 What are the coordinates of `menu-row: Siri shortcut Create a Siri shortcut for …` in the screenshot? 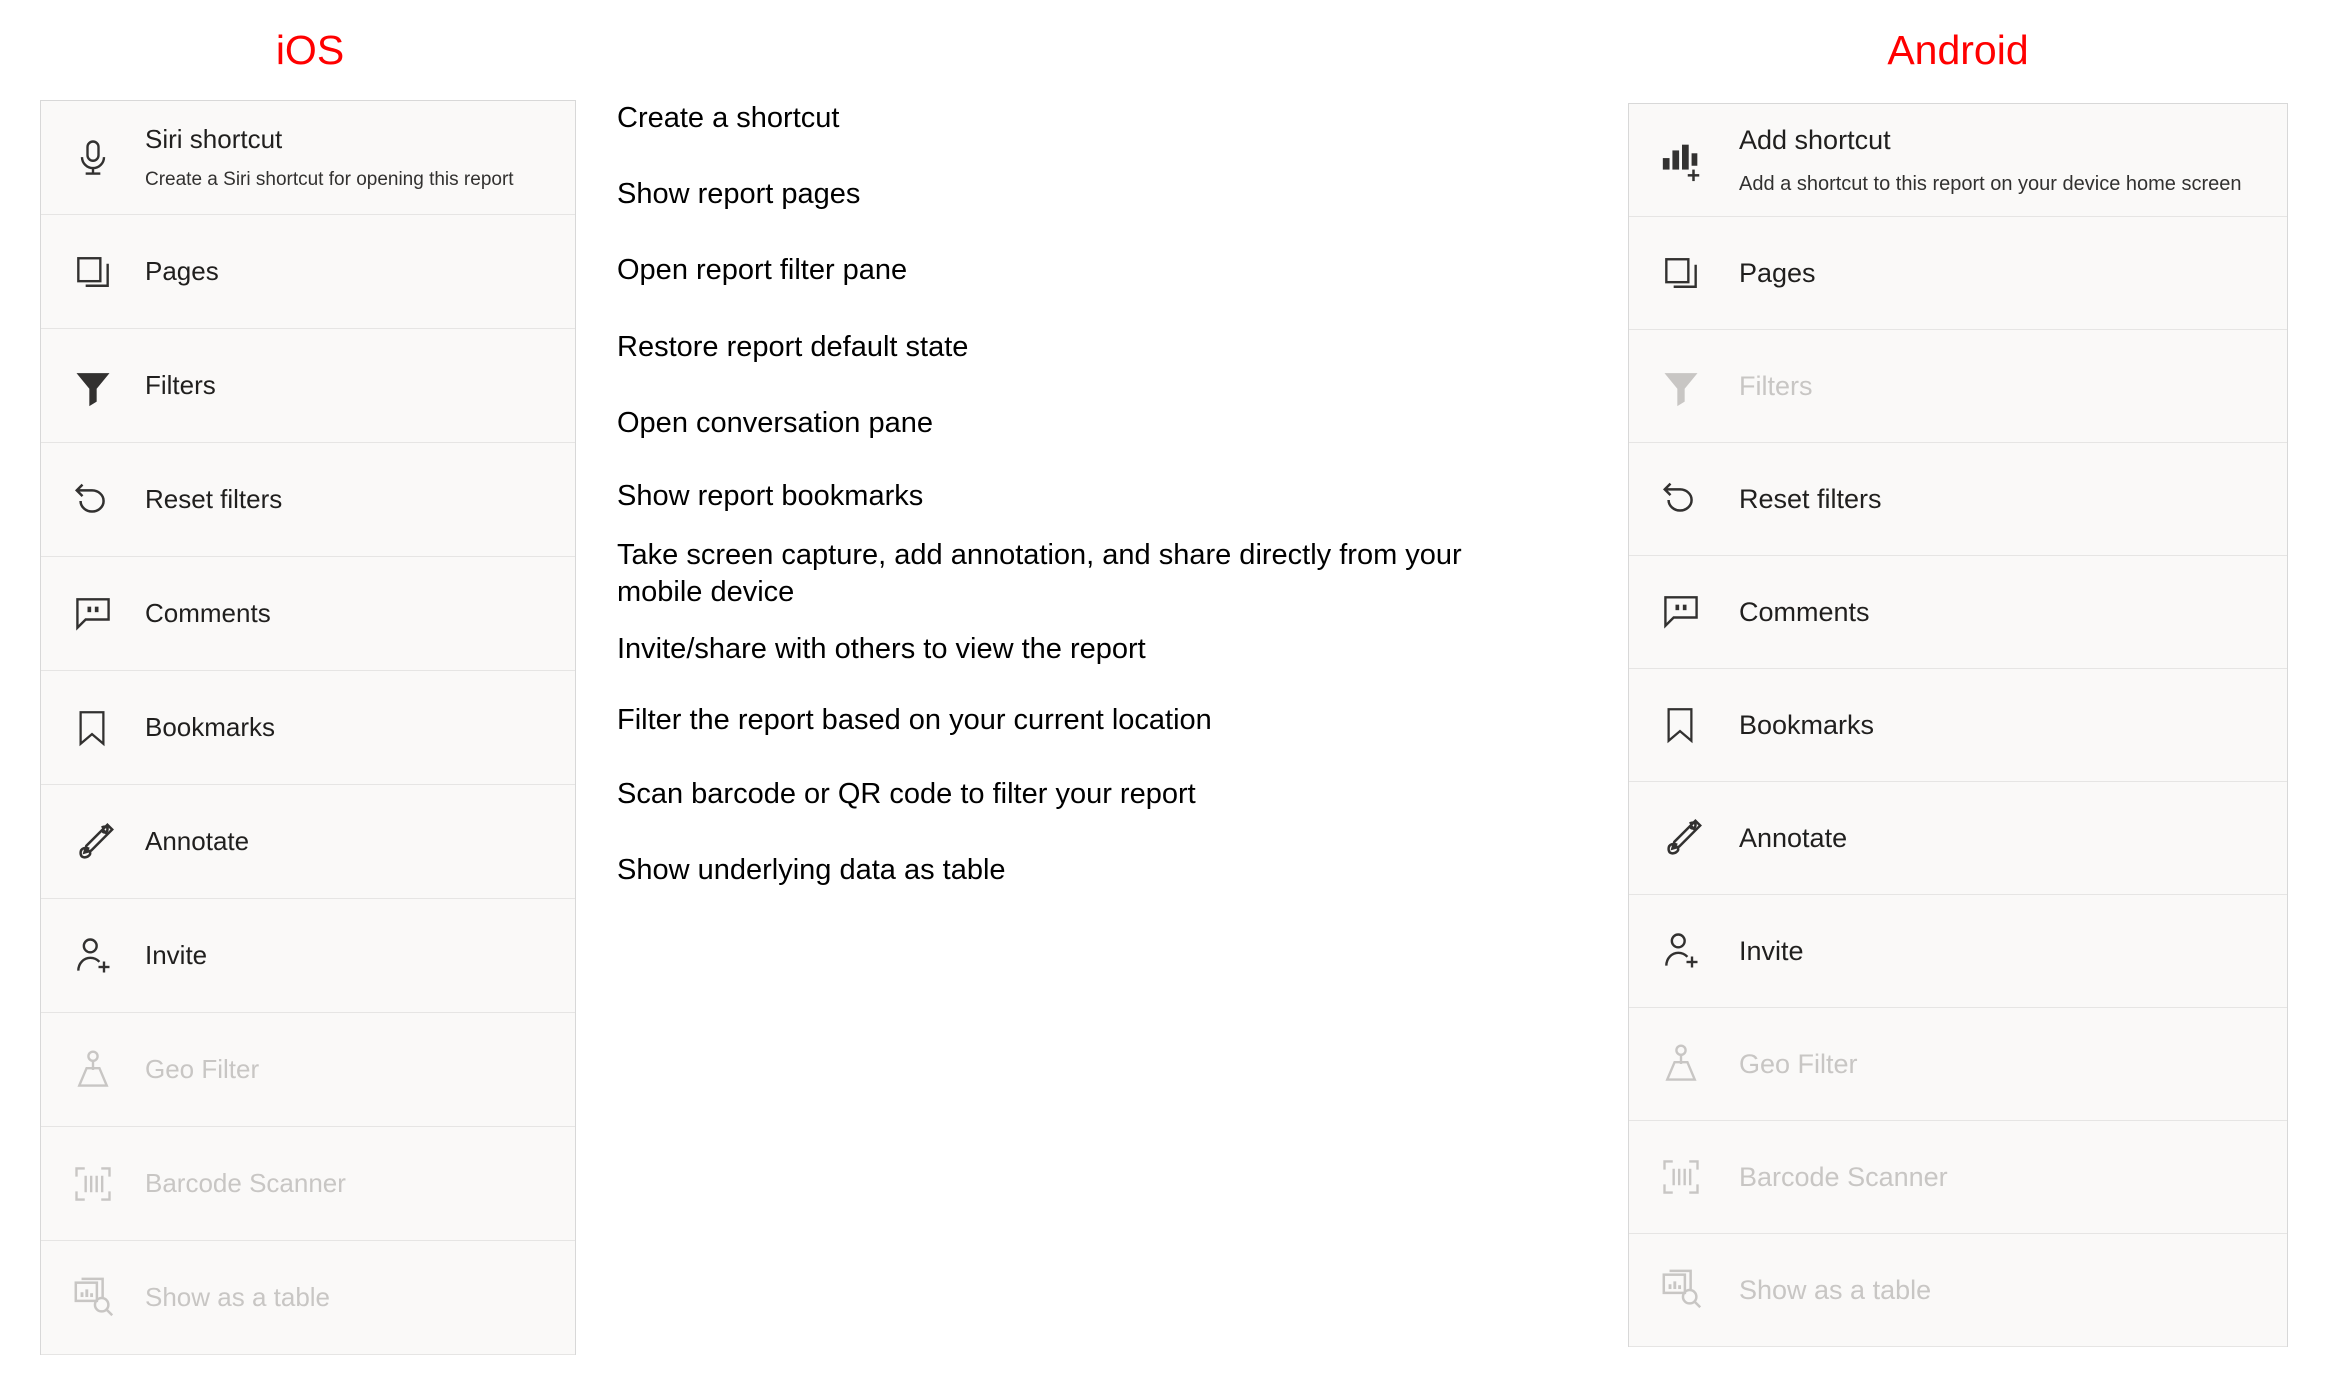 It's located at (308, 158).